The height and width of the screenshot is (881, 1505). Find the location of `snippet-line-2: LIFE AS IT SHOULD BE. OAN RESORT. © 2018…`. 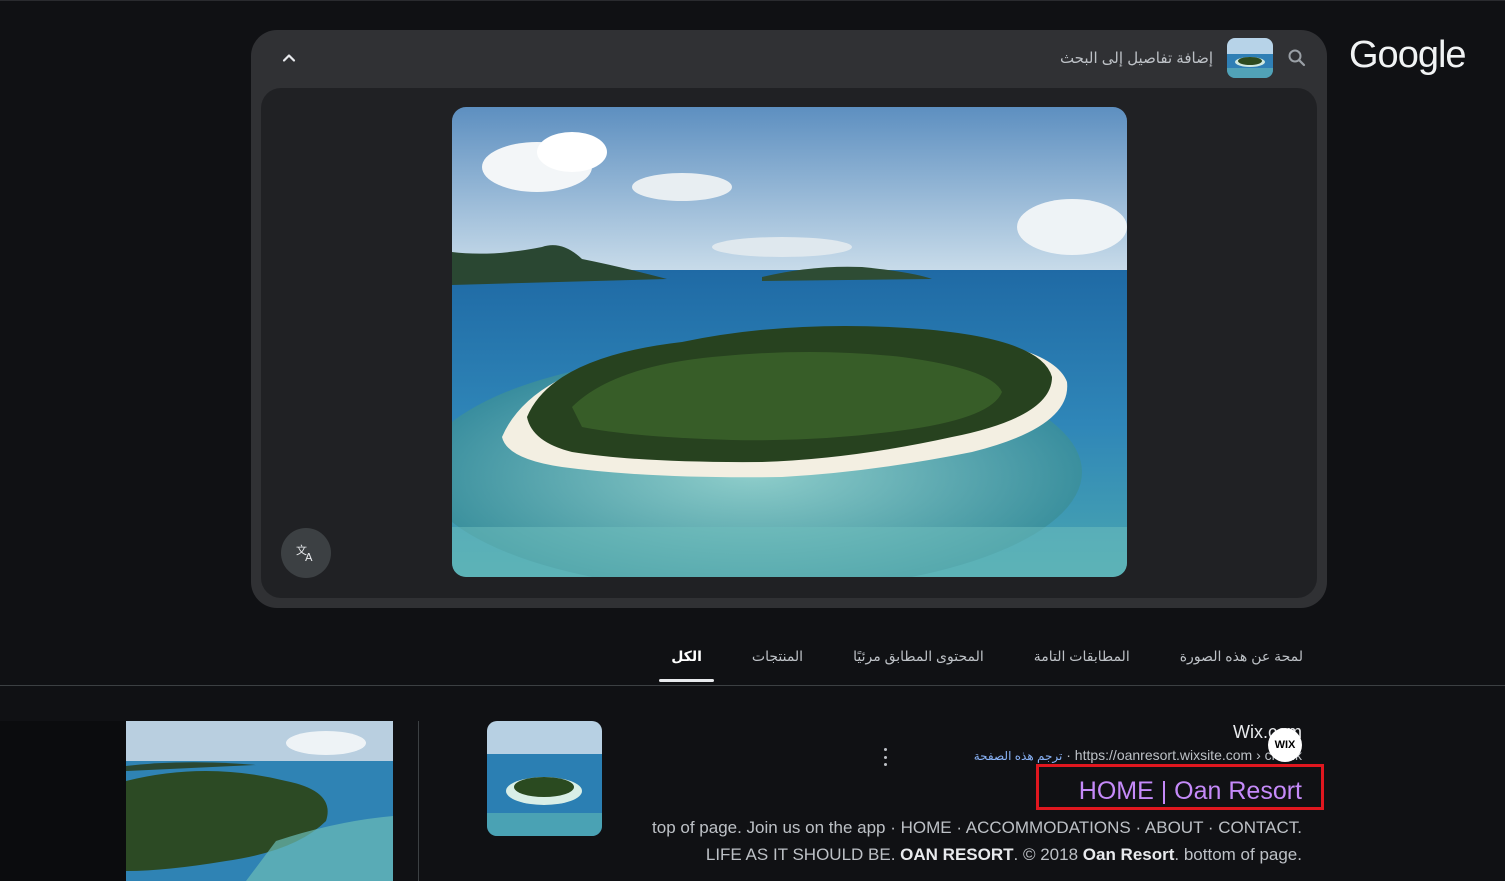

snippet-line-2: LIFE AS IT SHOULD BE. OAN RESORT. © 2018… is located at coordinates (1003, 854).